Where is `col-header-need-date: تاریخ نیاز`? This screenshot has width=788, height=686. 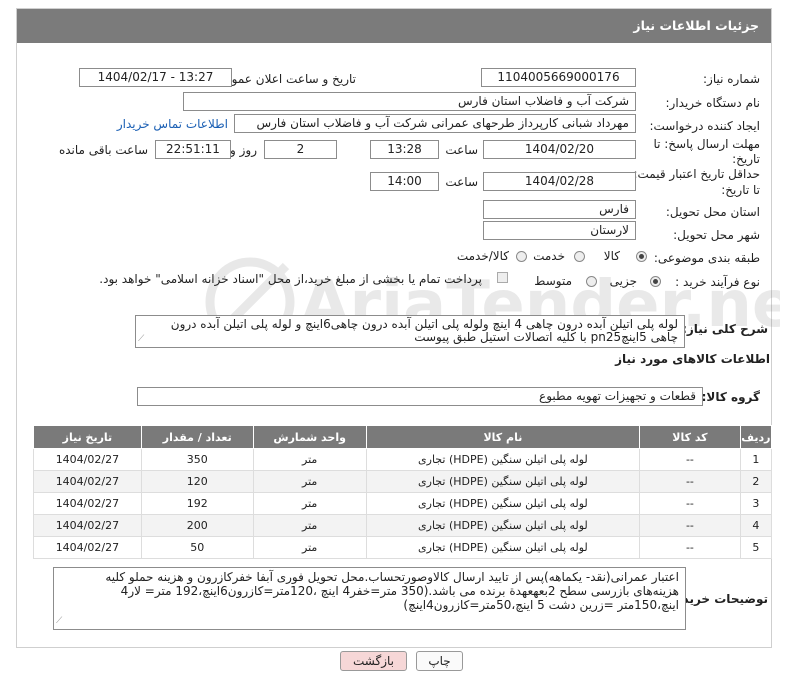
col-header-need-date: تاریخ نیاز is located at coordinates (87, 437).